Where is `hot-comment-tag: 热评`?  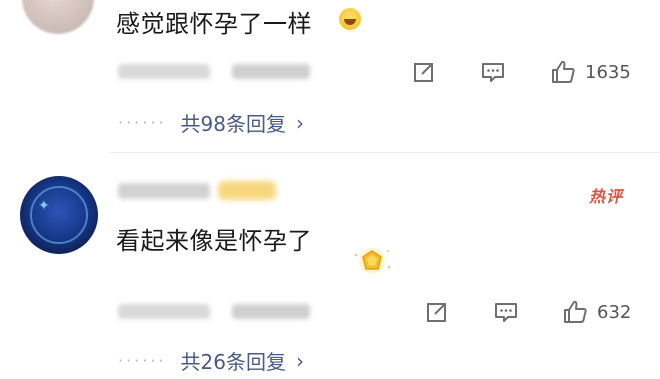 hot-comment-tag: 热评 is located at coordinates (606, 196).